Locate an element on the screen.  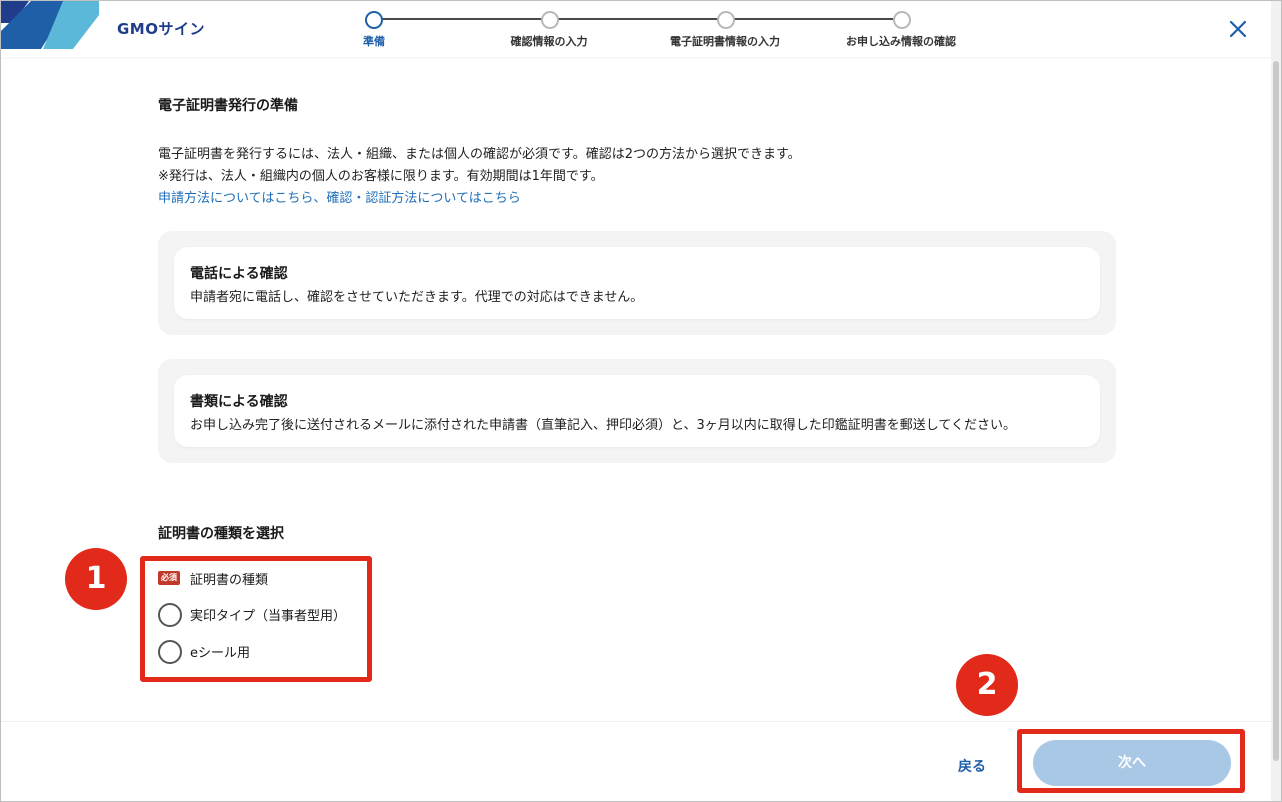
description-line-2: ※発行は、法人・組織内の個人のお客様に限ります。有効期間は1年間です。 is located at coordinates (381, 176).